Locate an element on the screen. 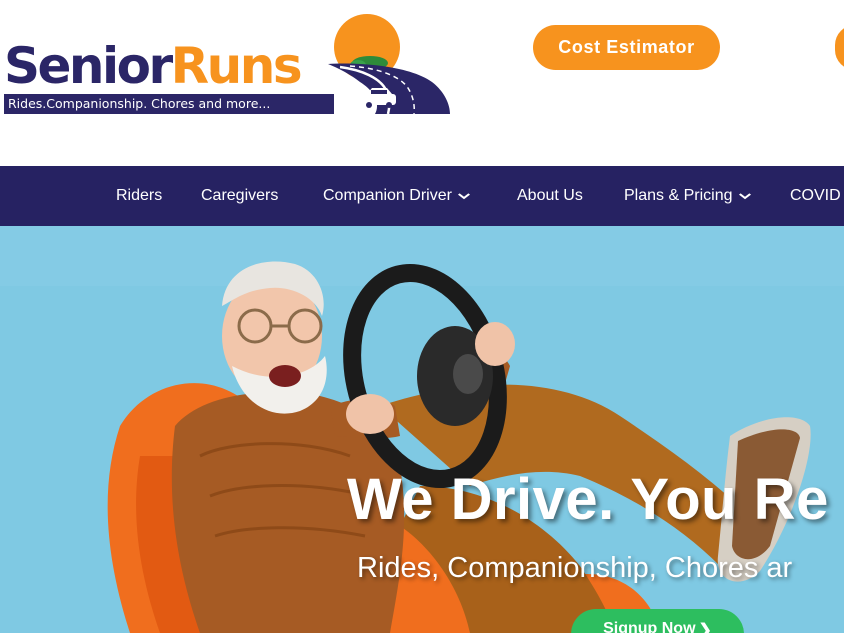  nav-item-label: About Us is located at coordinates (550, 195).